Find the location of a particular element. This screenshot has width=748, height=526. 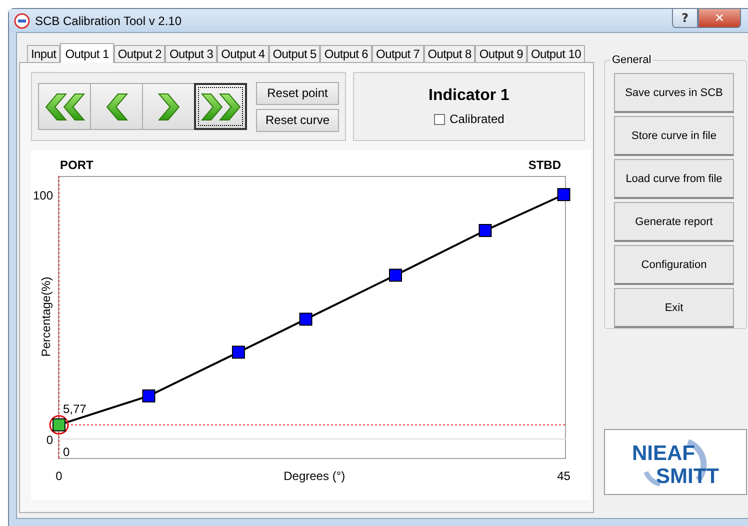

y-tick-label: 100 is located at coordinates (42, 195).